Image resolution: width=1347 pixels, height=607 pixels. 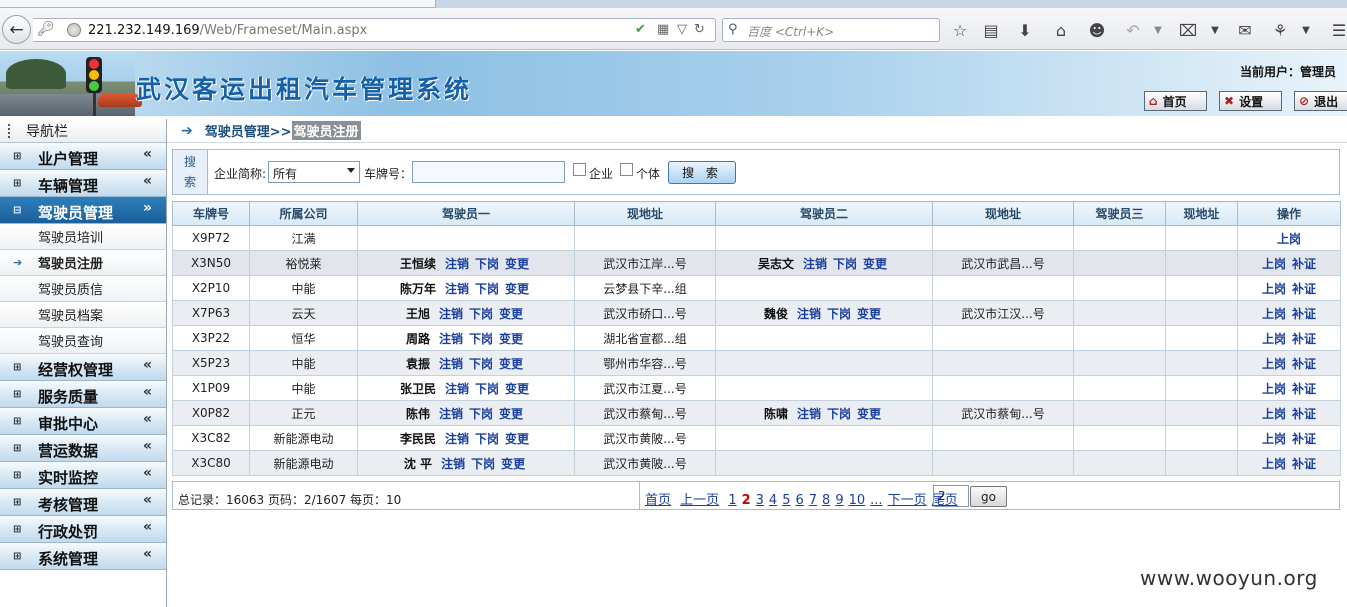 I want to click on reading-list-icon: ▤, so click(x=991, y=30).